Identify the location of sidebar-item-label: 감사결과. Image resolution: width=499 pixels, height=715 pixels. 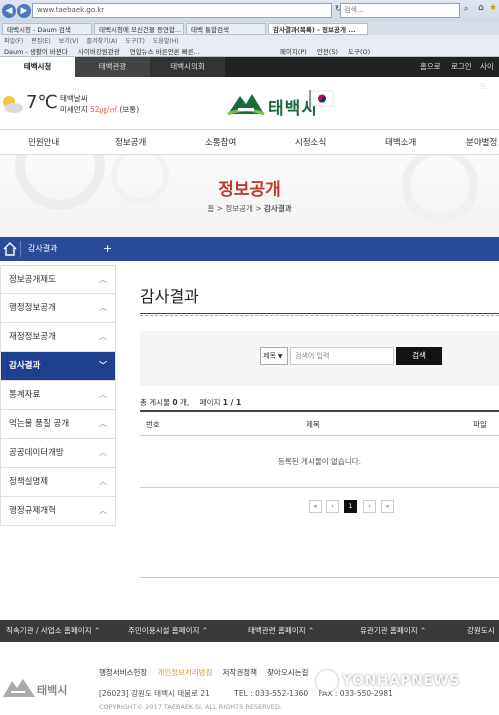
(25, 366).